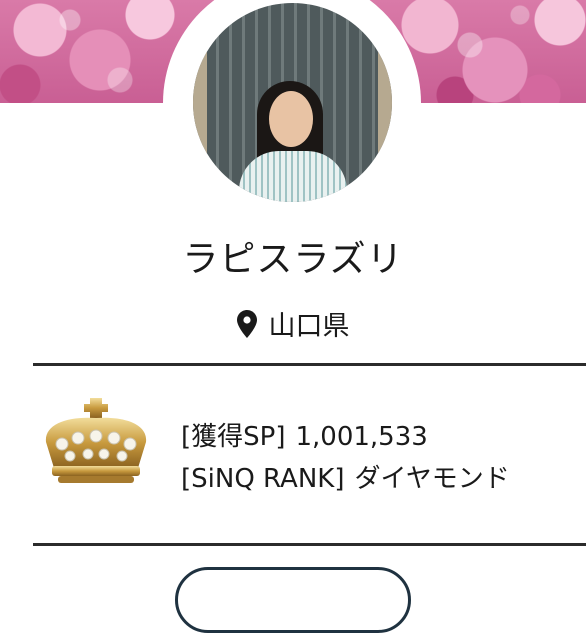 The height and width of the screenshot is (633, 586). Describe the element at coordinates (293, 600) in the screenshot. I see `profile-action-button` at that location.